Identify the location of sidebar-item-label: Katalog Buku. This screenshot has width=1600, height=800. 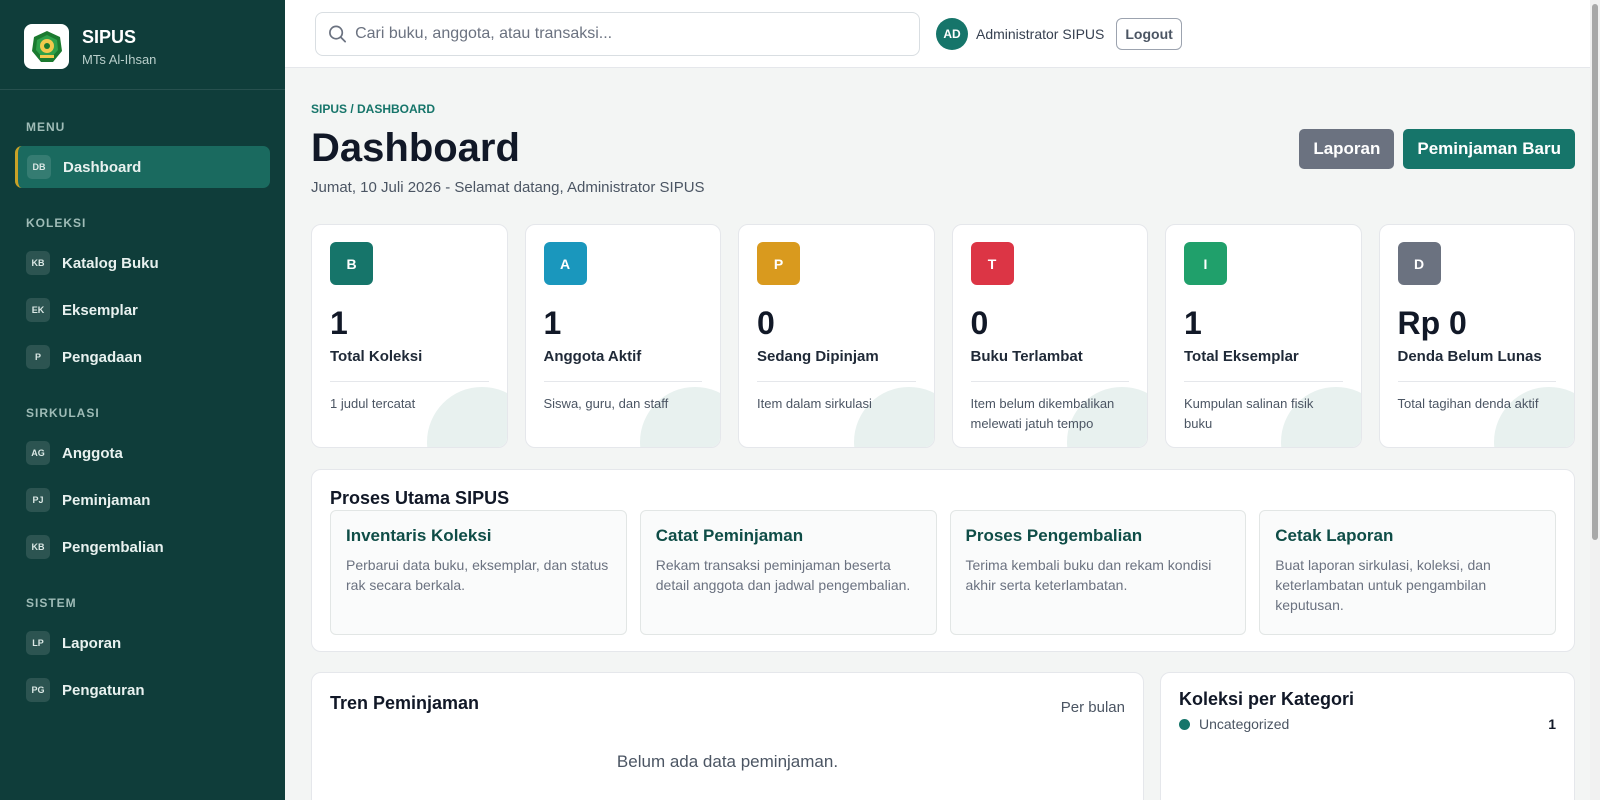
(110, 263).